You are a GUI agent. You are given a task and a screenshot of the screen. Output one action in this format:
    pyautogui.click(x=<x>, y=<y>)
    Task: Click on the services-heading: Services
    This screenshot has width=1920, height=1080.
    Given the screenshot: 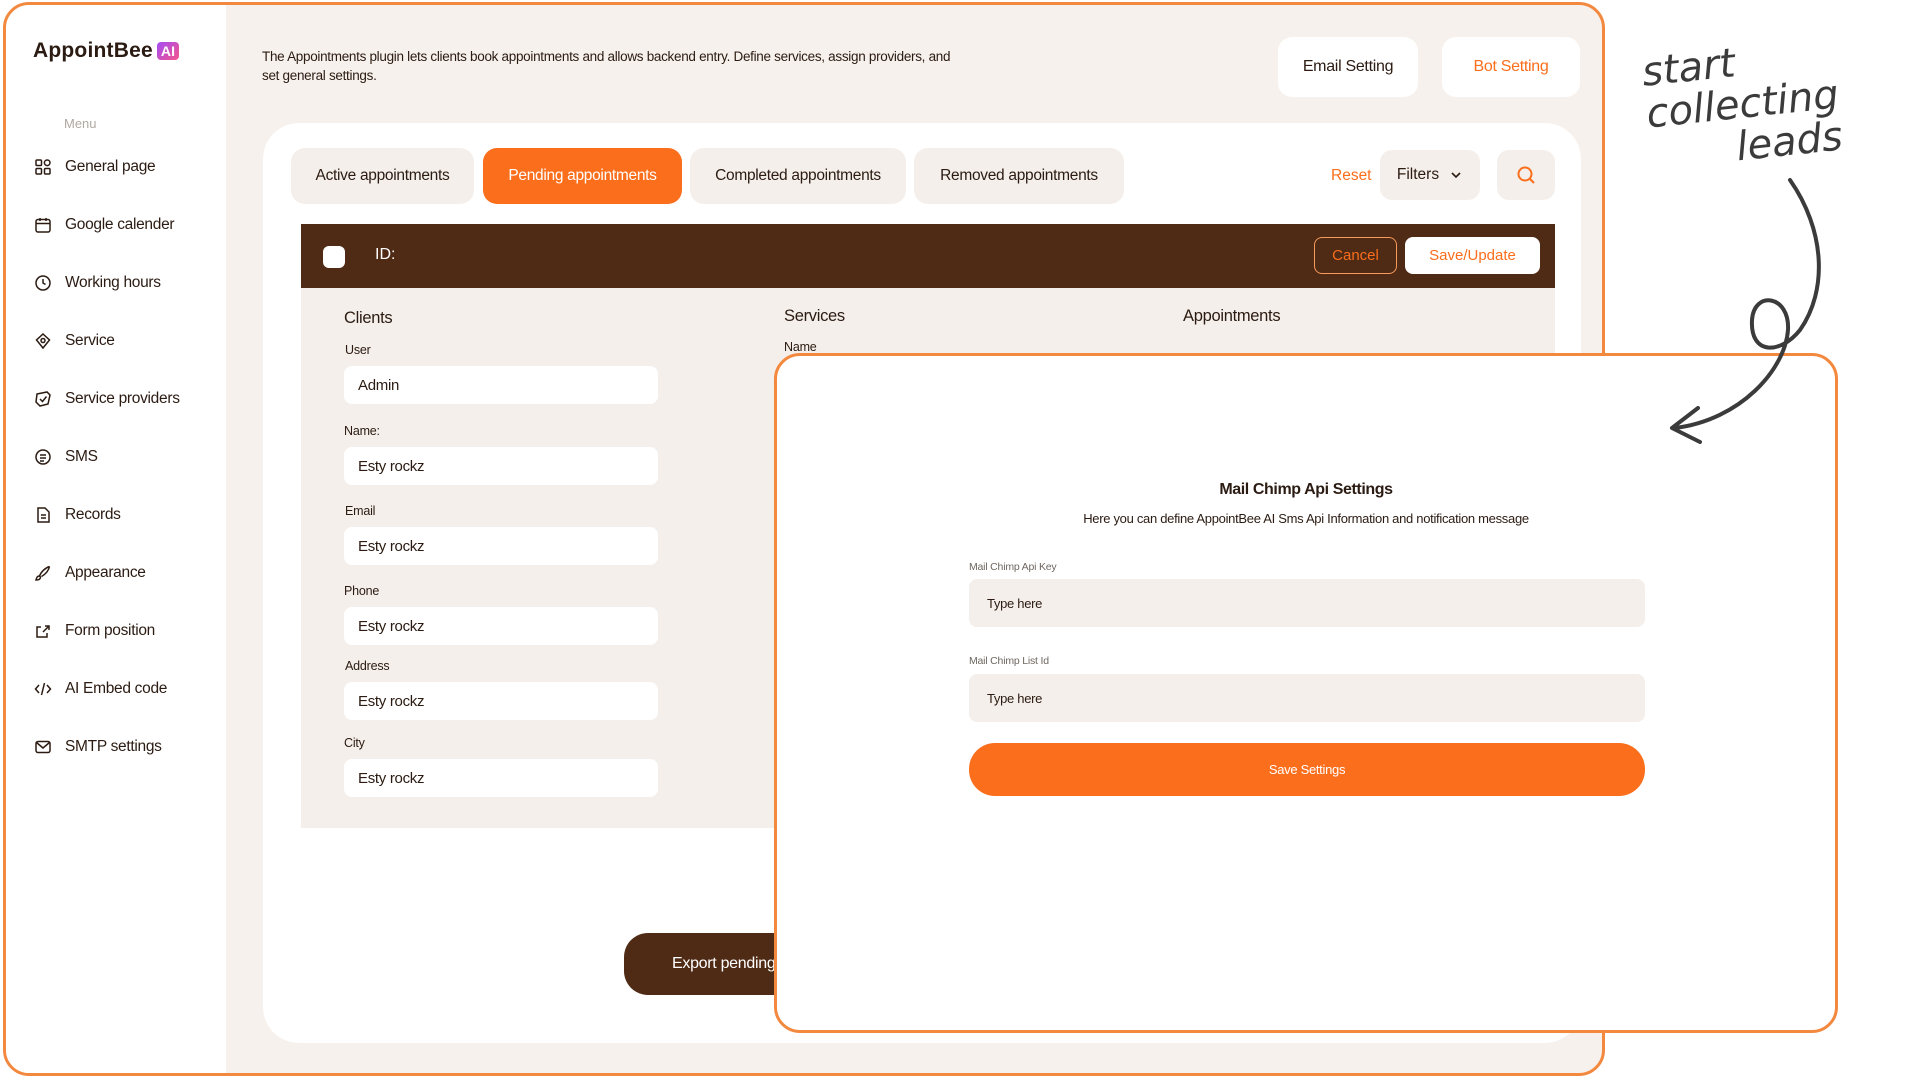 What is the action you would take?
    pyautogui.click(x=814, y=316)
    